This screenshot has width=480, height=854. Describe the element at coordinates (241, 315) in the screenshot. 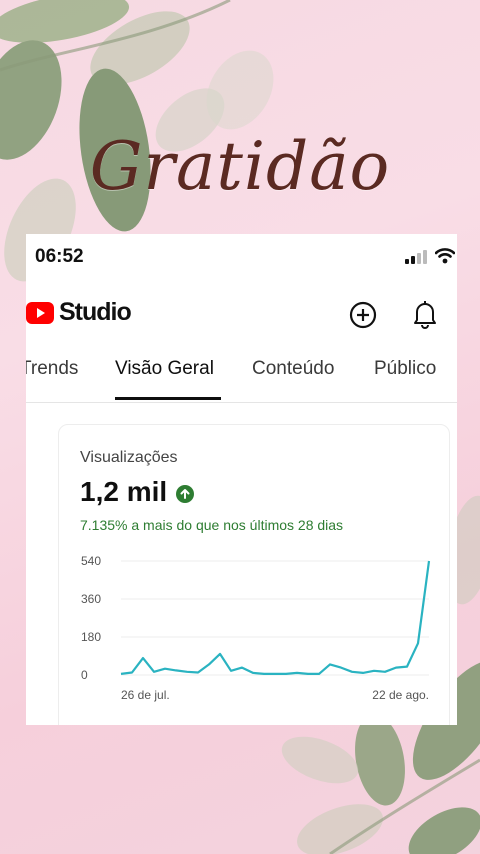

I see `app-bar: Studio` at that location.